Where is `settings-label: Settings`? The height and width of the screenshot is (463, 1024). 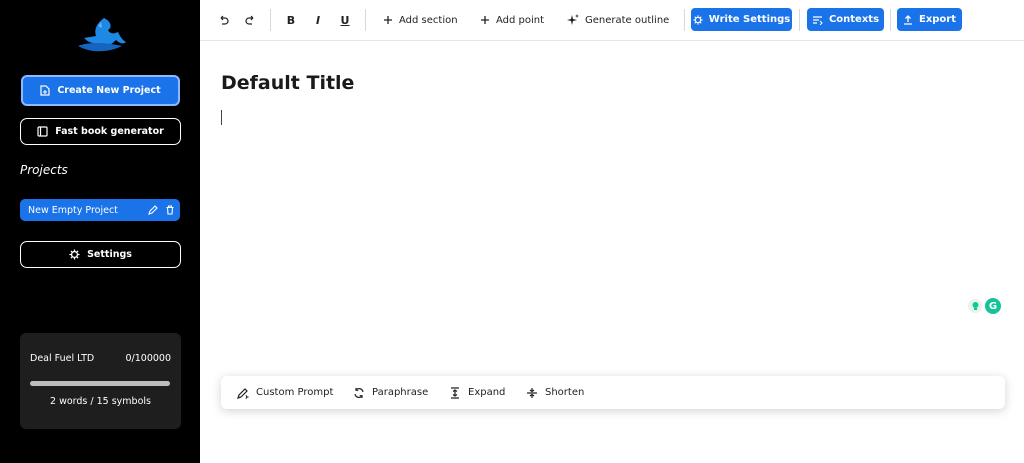
settings-label: Settings is located at coordinates (109, 254).